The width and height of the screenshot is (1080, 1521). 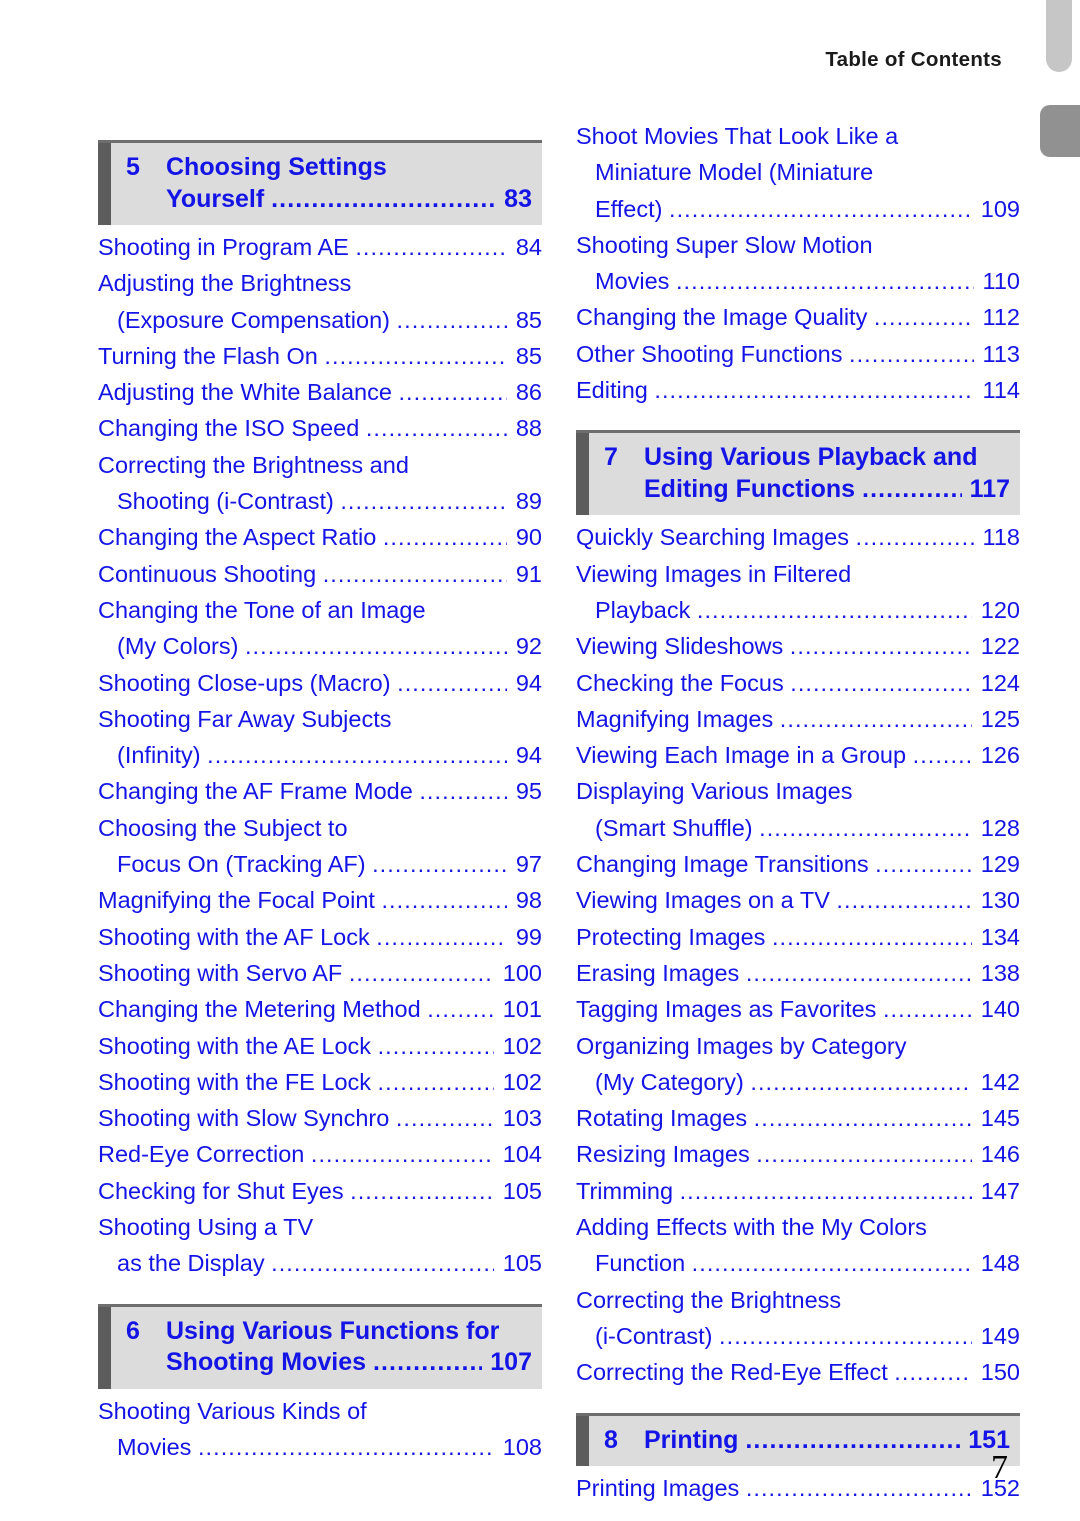 What do you see at coordinates (997, 208) in the screenshot?
I see `toc-page-number: 109` at bounding box center [997, 208].